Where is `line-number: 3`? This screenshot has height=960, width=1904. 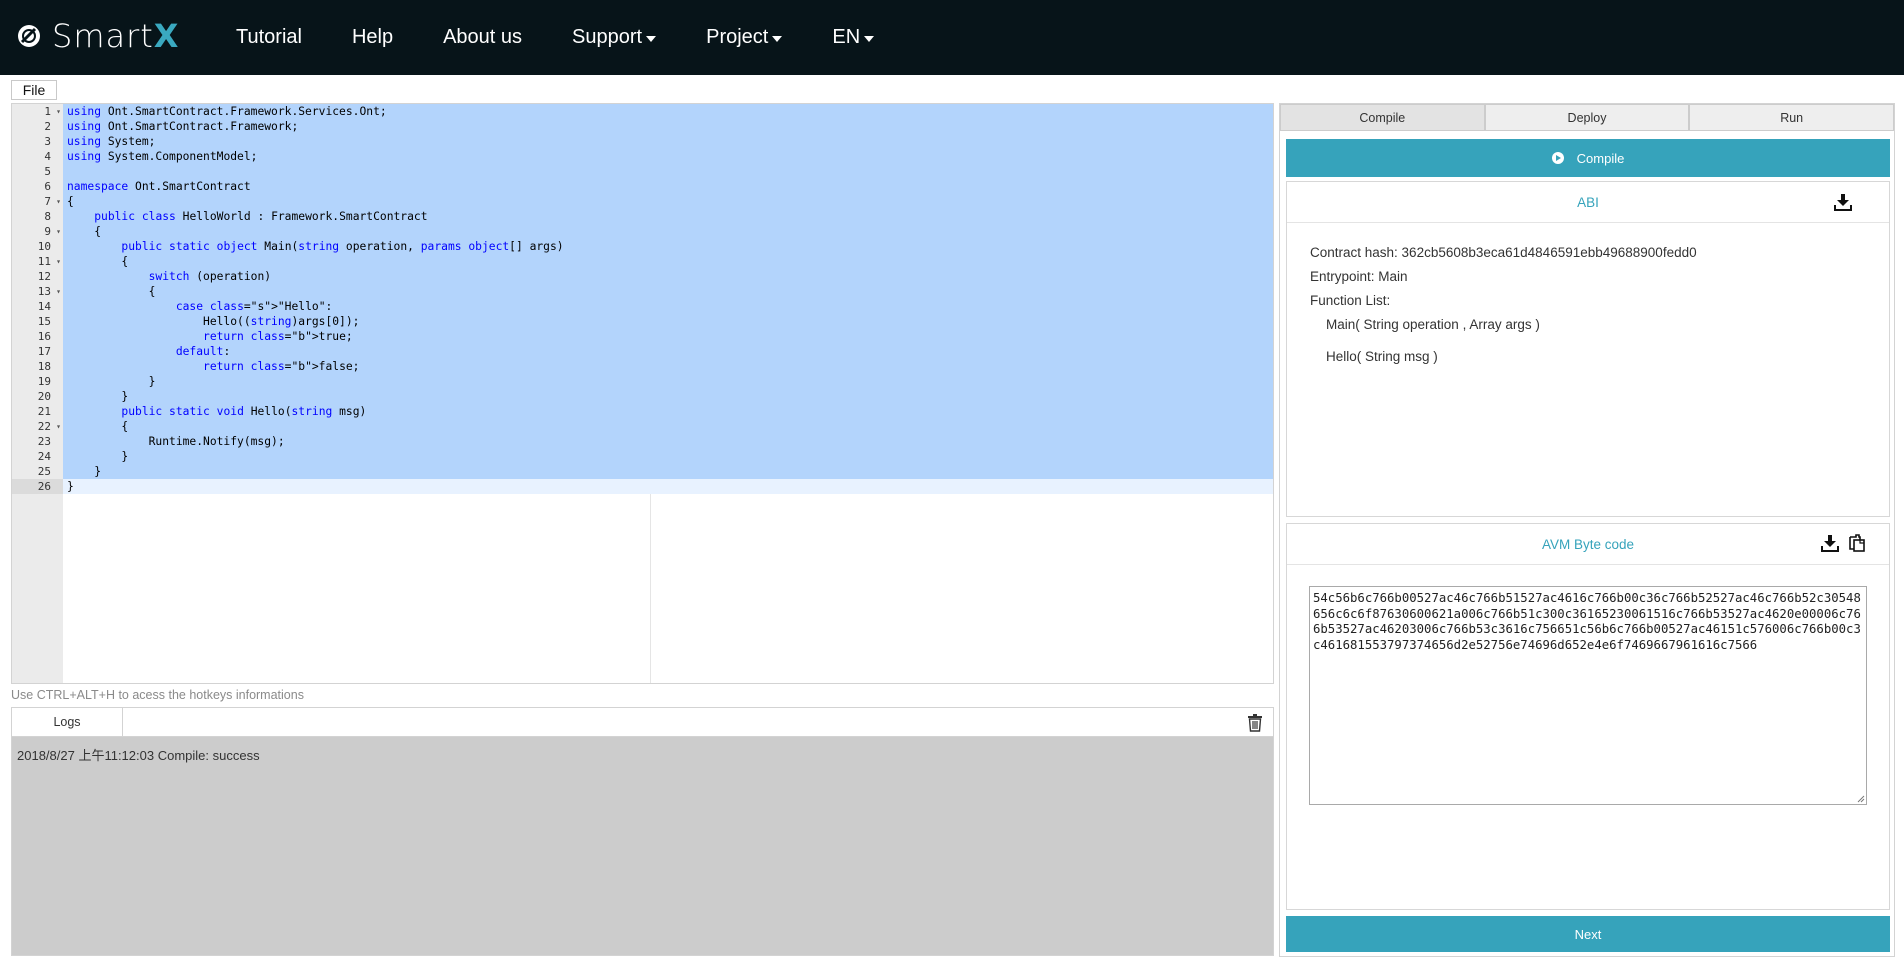 line-number: 3 is located at coordinates (47, 141).